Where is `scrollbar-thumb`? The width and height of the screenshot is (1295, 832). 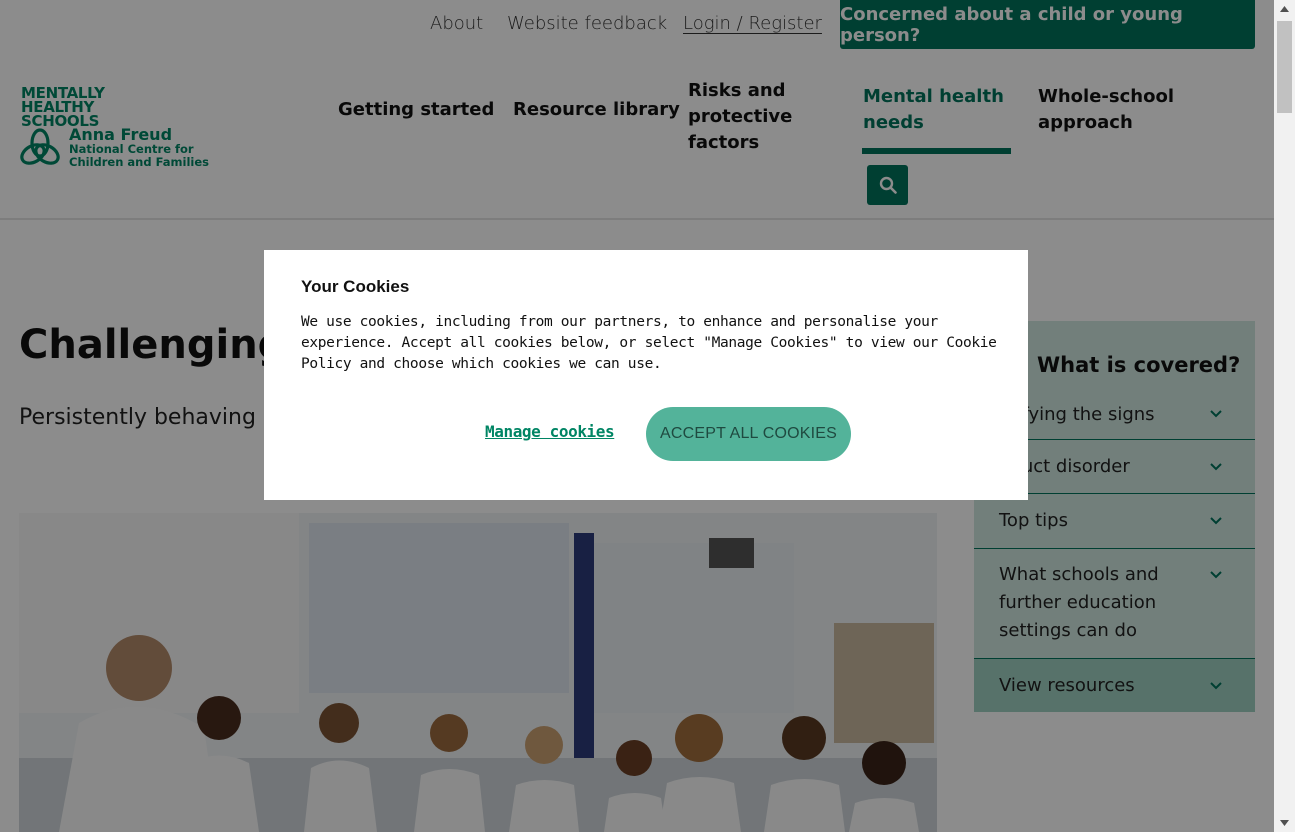
scrollbar-thumb is located at coordinates (1284, 67).